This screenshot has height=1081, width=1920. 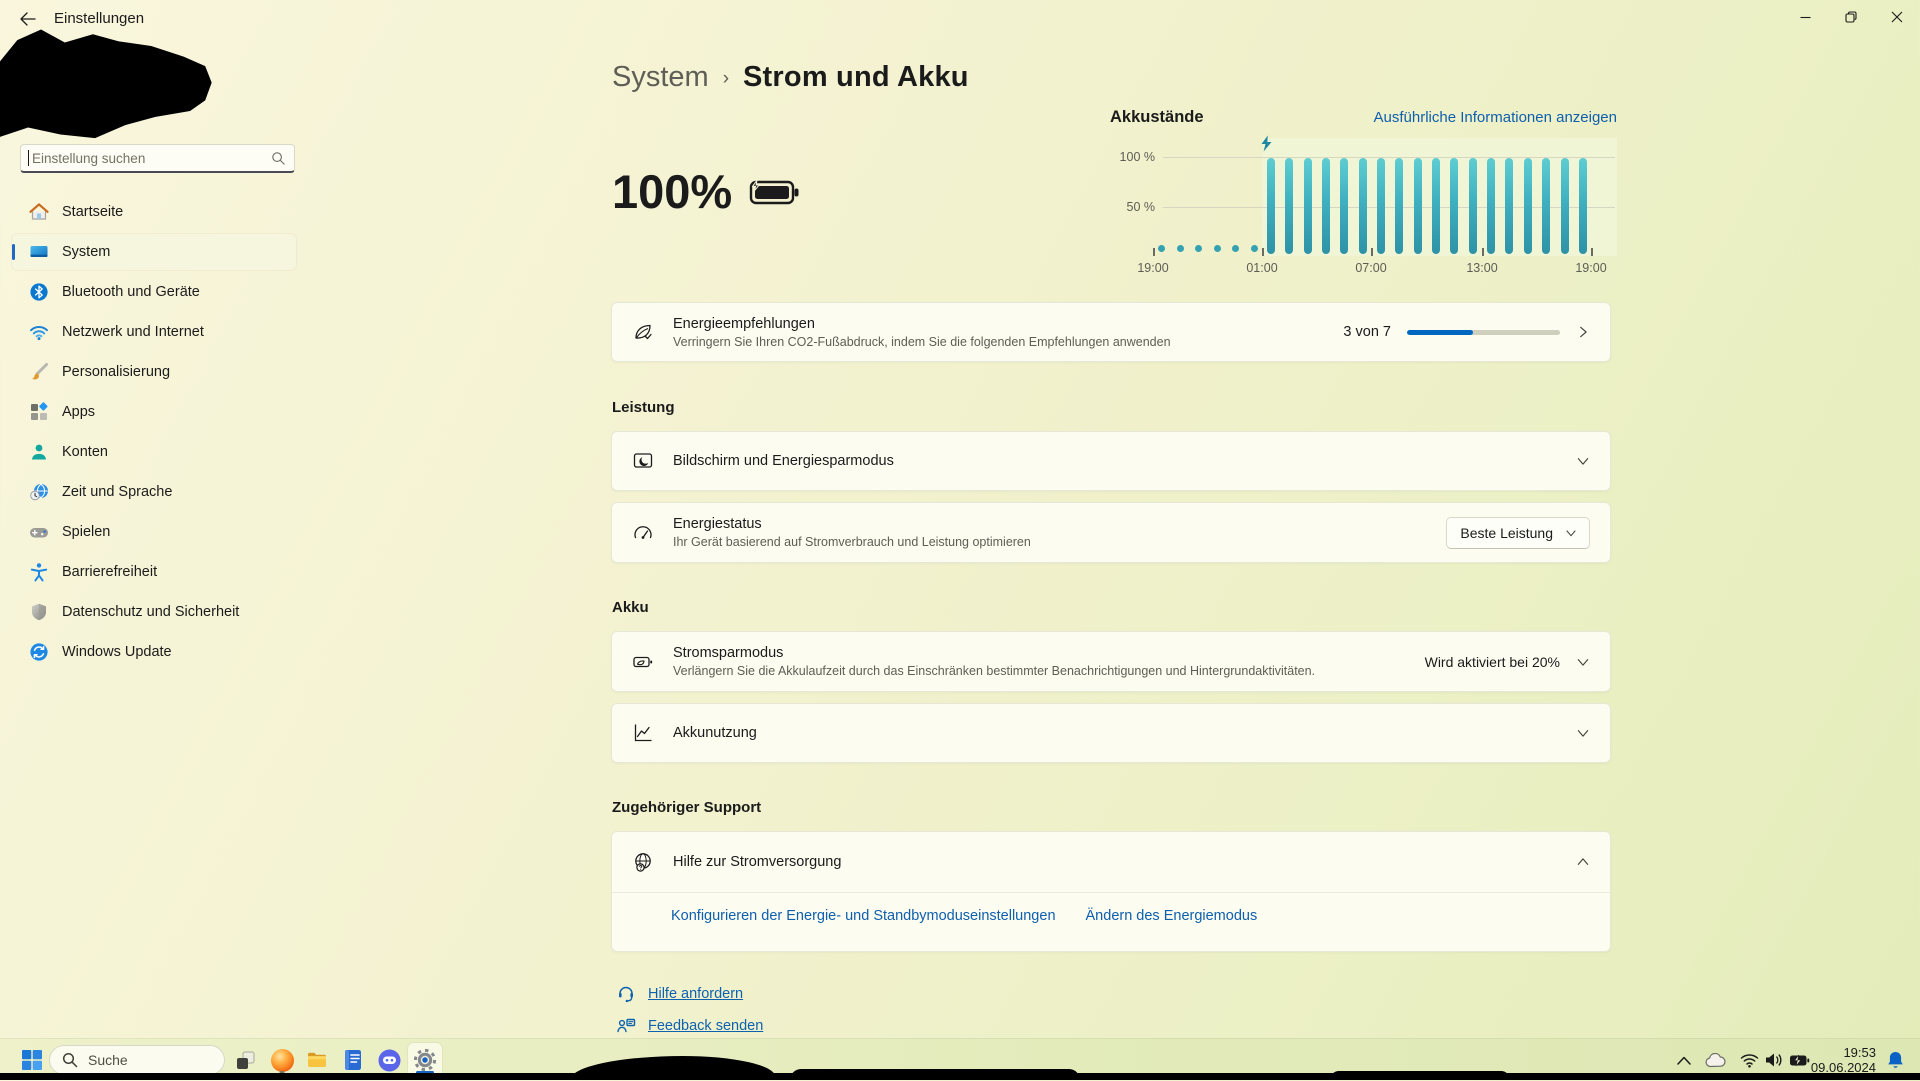 I want to click on send-feedback-link: Feedback senden, so click(x=689, y=1026).